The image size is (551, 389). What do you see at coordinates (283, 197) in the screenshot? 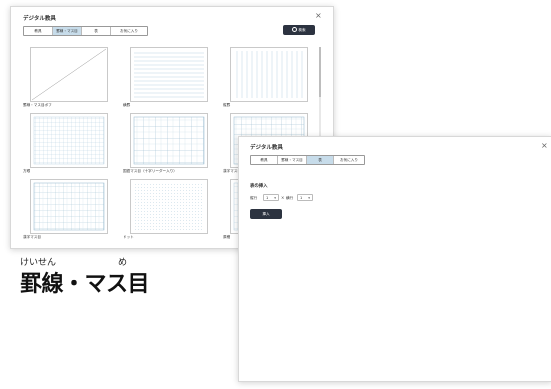
I see `times-sign: ×` at bounding box center [283, 197].